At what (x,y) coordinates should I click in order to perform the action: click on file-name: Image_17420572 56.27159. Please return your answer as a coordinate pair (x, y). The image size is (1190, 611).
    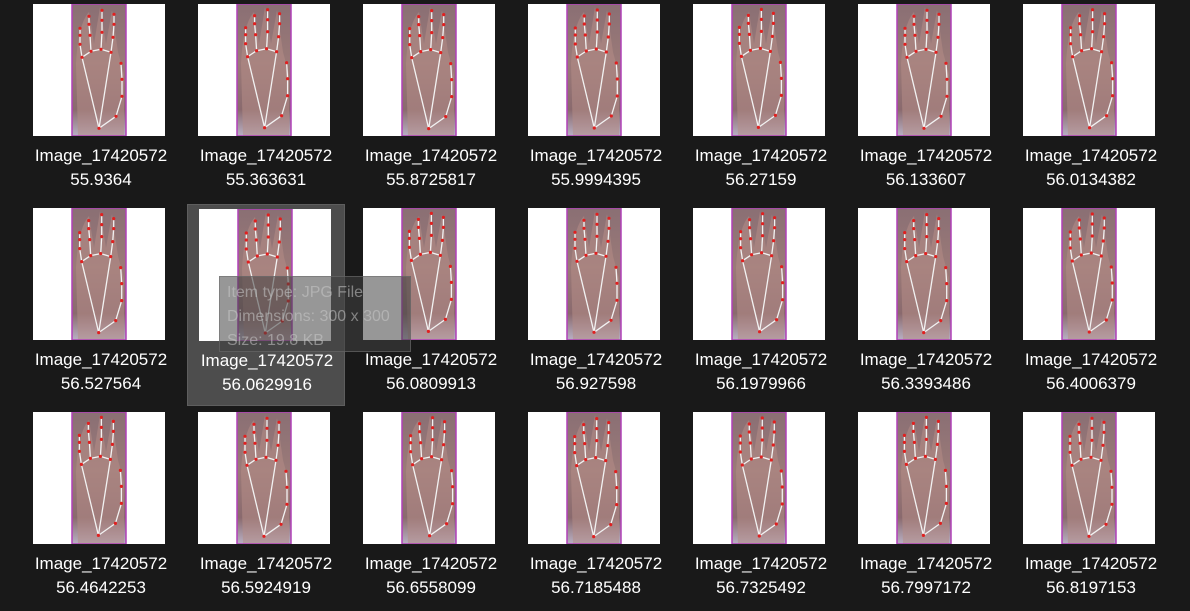
    Looking at the image, I should click on (761, 168).